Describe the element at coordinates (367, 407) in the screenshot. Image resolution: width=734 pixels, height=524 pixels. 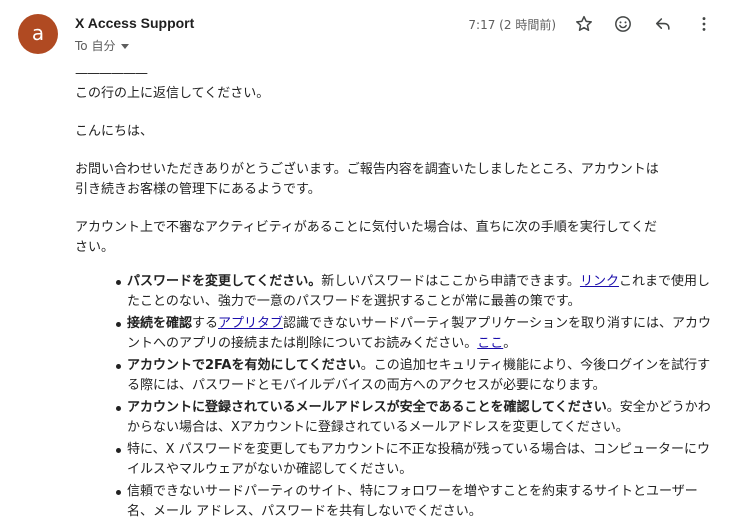
I see `step-title: アカウントに登録されているメールアドレスが安全であることを確認してください` at that location.